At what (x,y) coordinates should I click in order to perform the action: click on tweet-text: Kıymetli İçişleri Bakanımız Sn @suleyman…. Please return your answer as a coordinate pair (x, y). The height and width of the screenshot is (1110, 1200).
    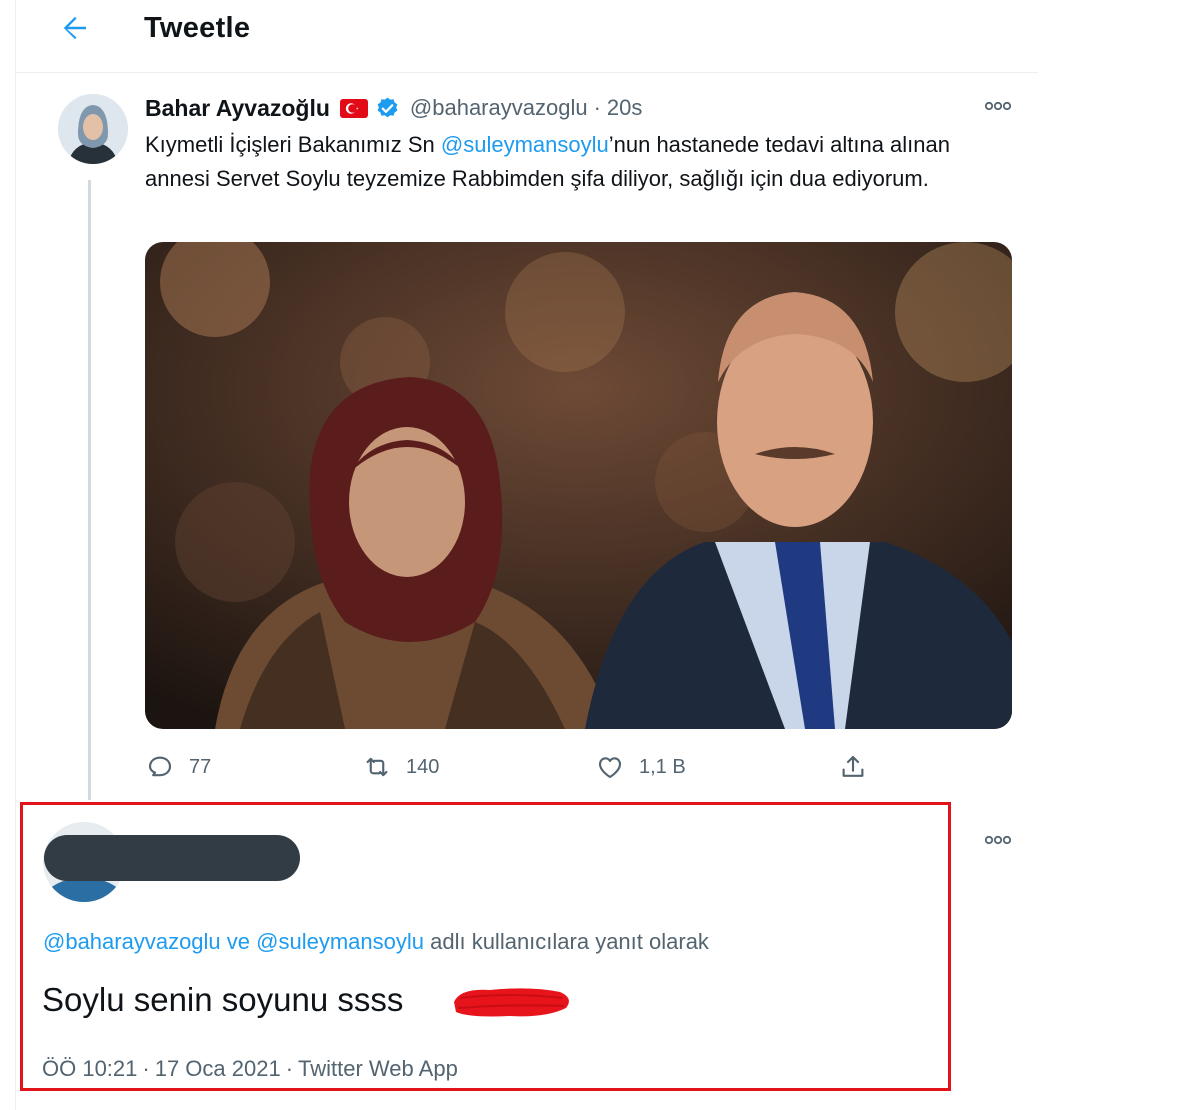
    Looking at the image, I should click on (577, 162).